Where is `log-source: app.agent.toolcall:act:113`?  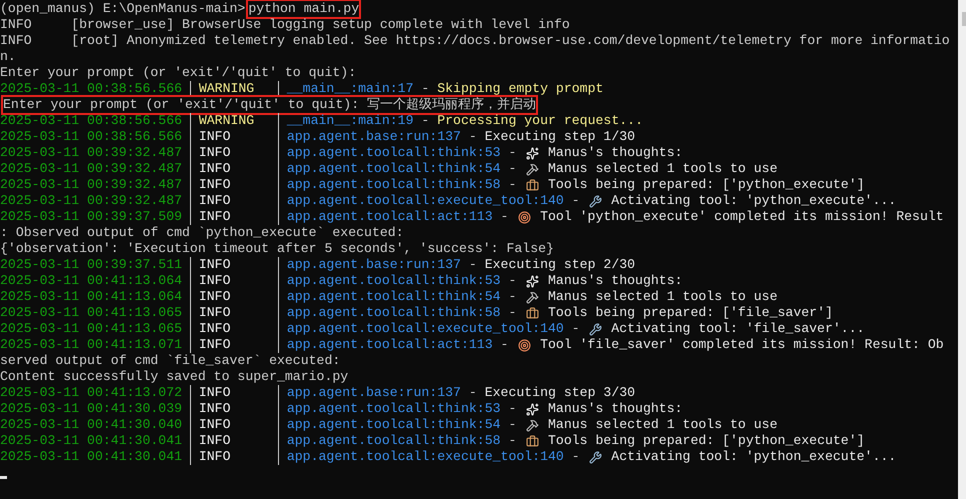
log-source: app.agent.toolcall:act:113 is located at coordinates (389, 345).